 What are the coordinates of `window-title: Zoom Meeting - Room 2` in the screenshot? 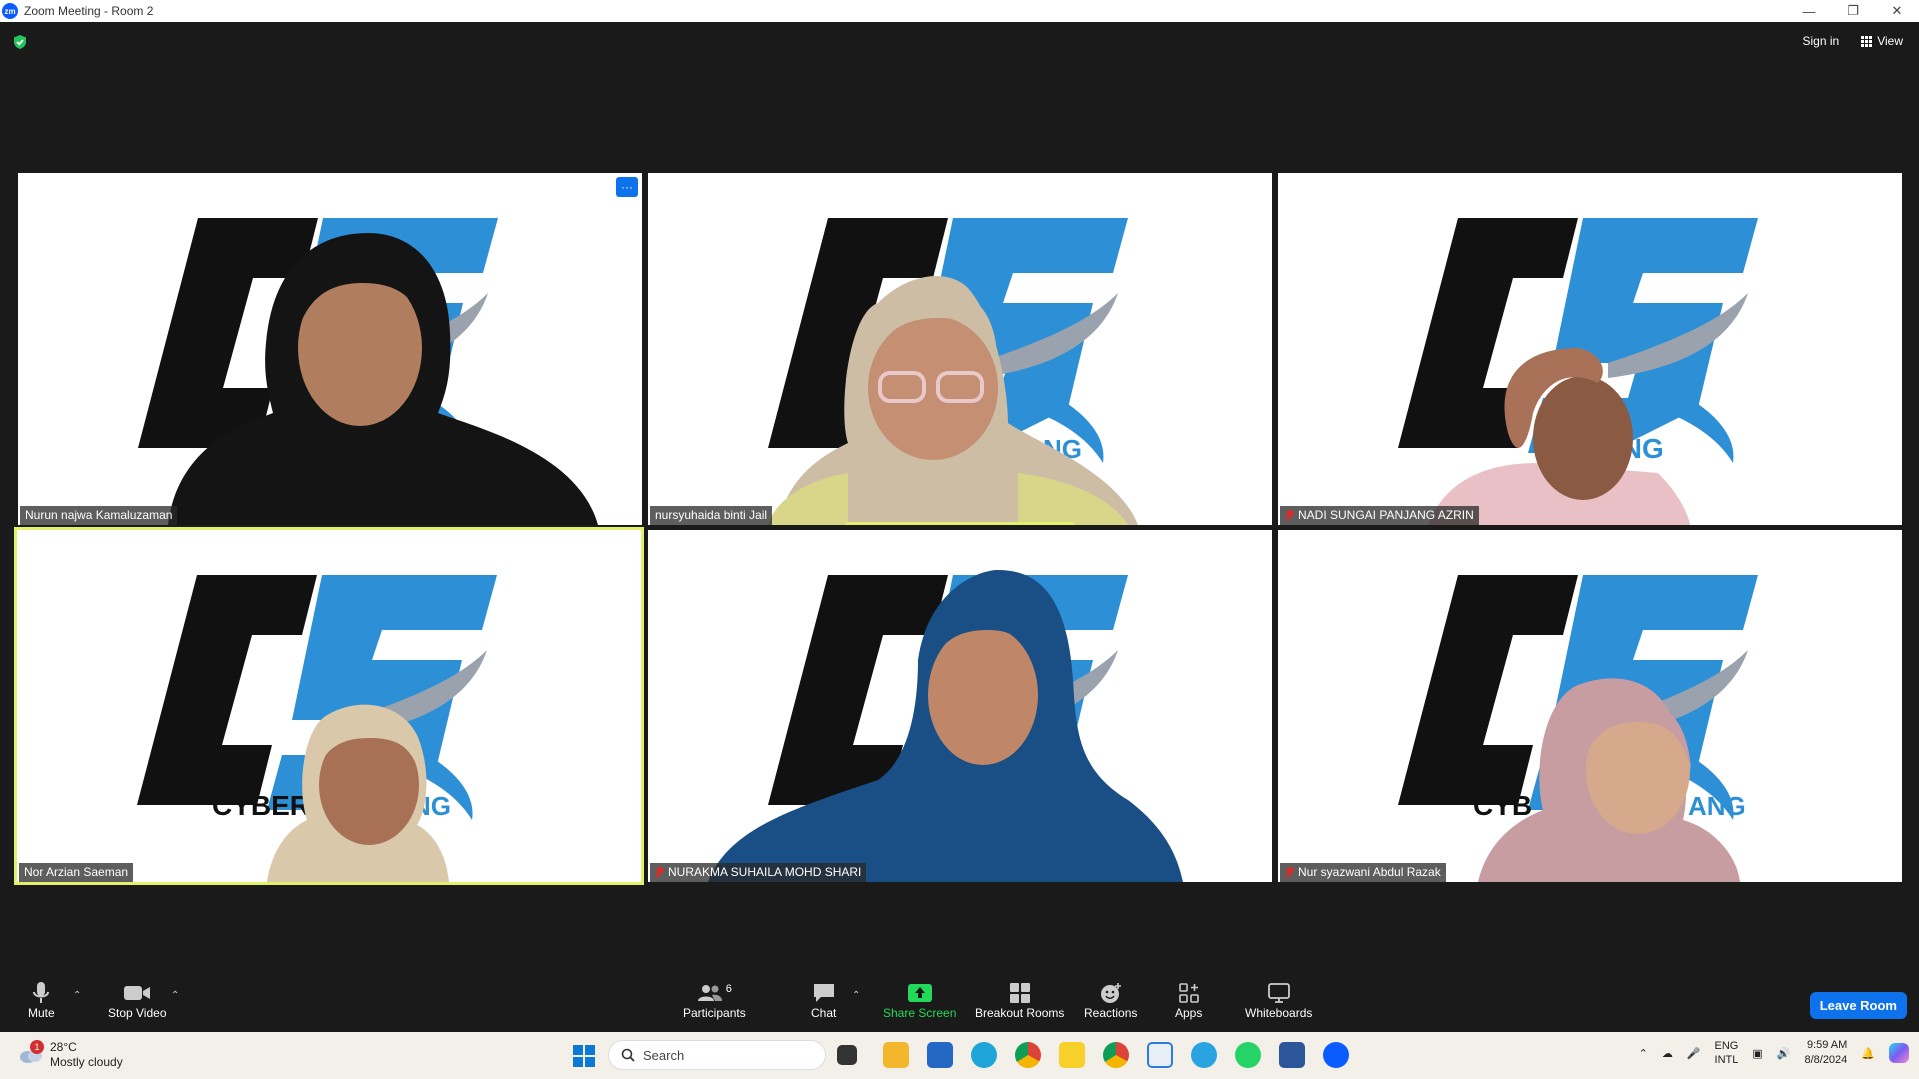 It's located at (89, 11).